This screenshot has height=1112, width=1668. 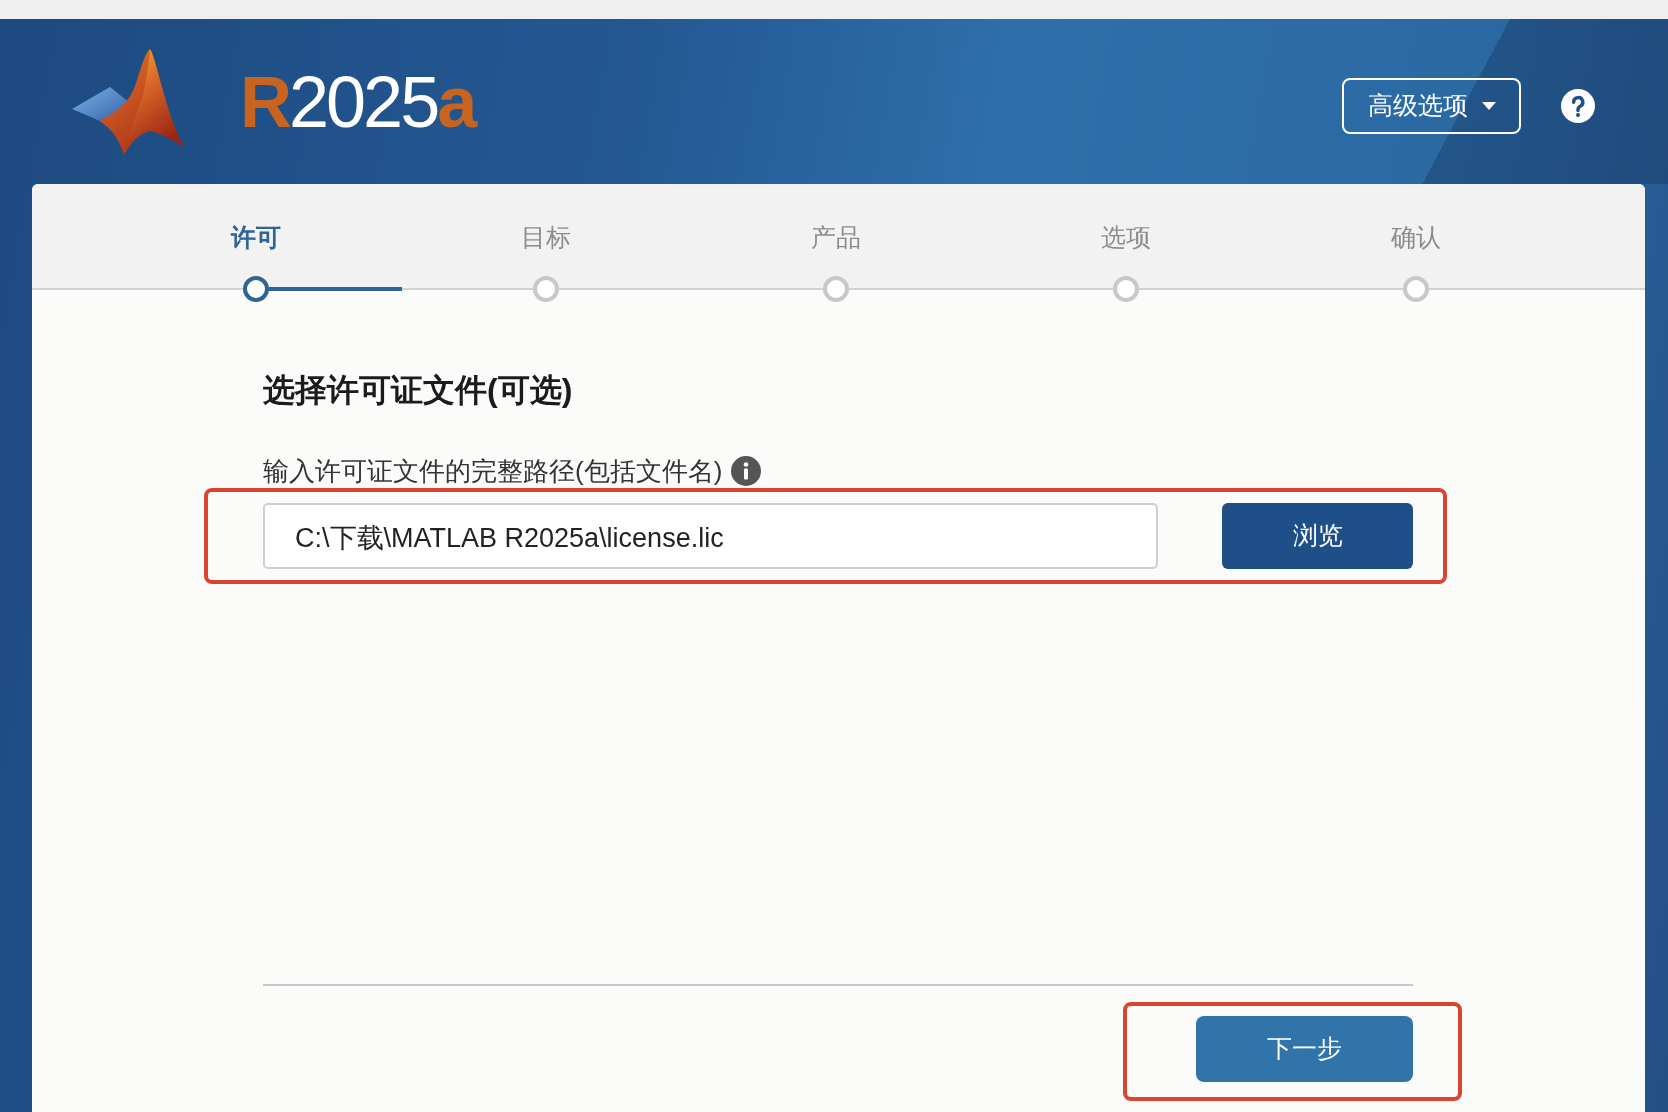 I want to click on step-tab: 确认, so click(x=1416, y=237).